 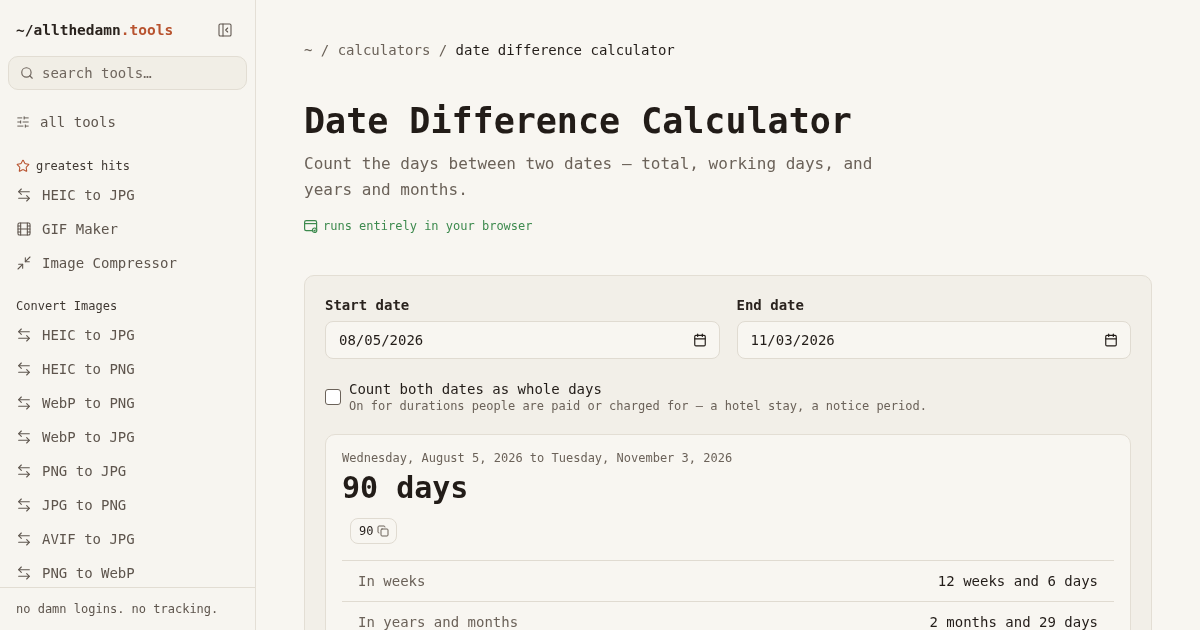 What do you see at coordinates (24, 263) in the screenshot?
I see `shrink-arrows-icon` at bounding box center [24, 263].